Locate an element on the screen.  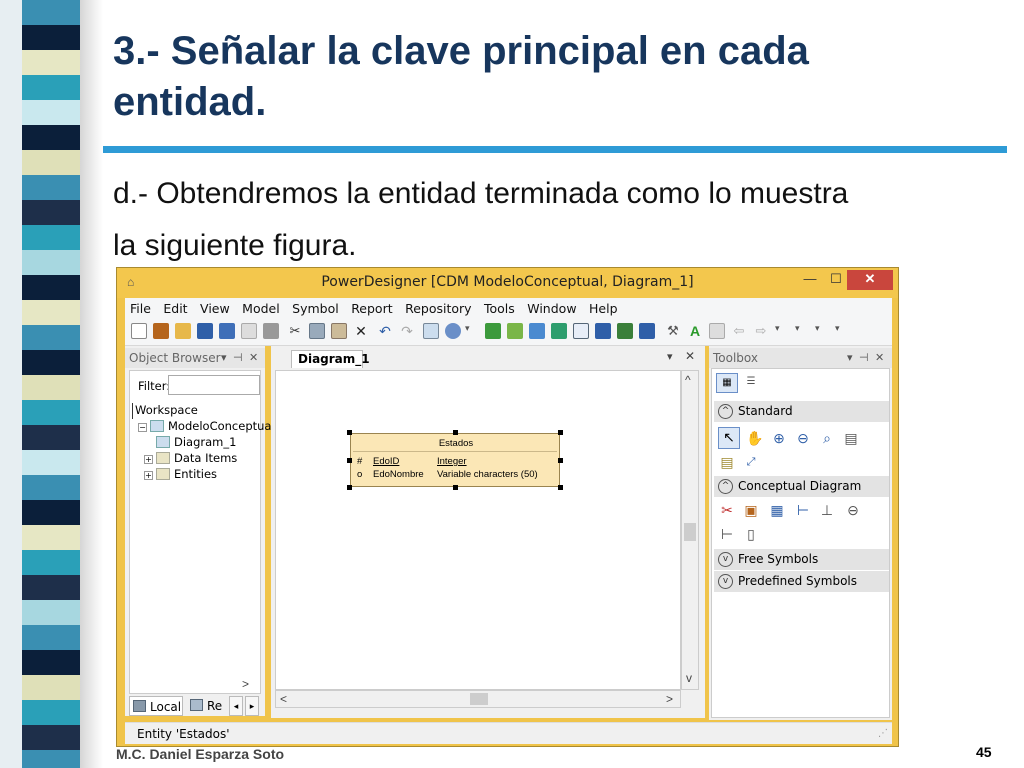
scroll-up-icon: ^ is located at coordinates (688, 380).